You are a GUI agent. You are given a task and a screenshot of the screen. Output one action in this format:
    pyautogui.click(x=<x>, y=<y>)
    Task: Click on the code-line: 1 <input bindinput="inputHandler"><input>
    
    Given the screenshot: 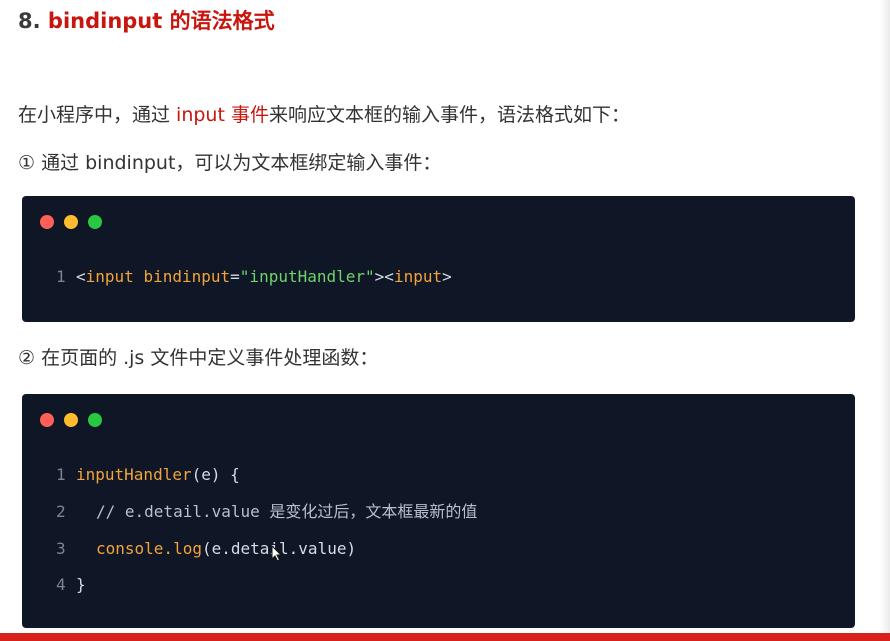 What is the action you would take?
    pyautogui.click(x=254, y=277)
    